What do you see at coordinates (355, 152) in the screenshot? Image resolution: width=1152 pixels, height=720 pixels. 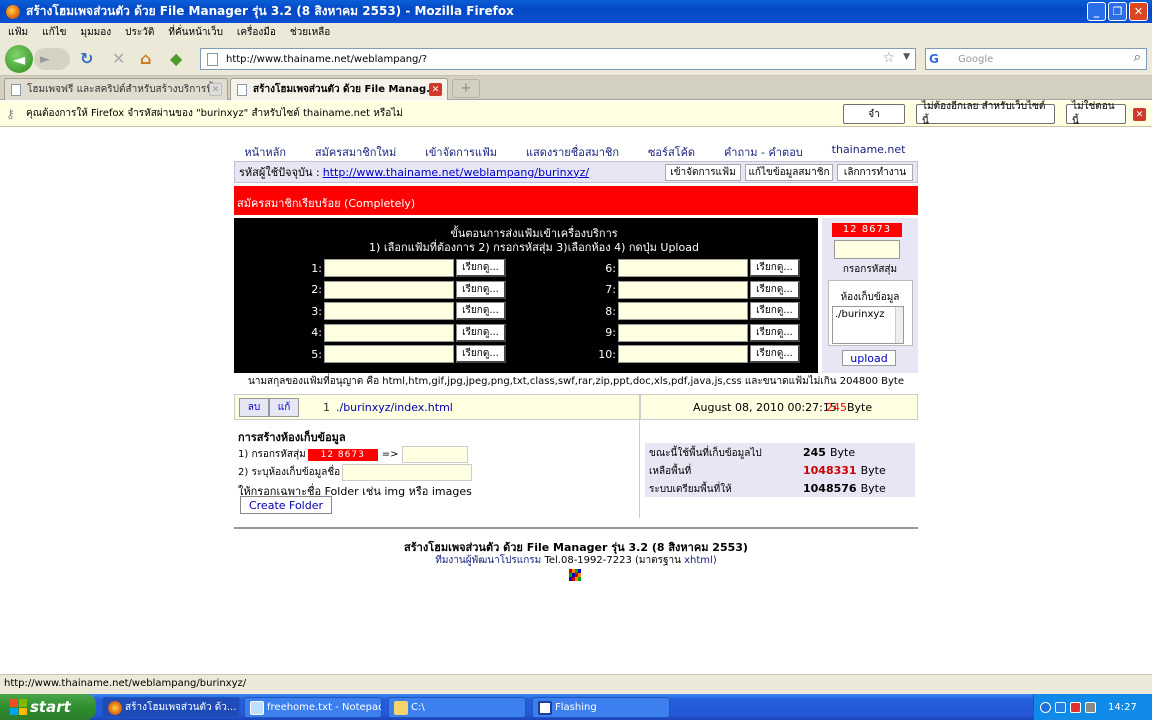 I see `nav-register: สมัครสมาชิกใหม่` at bounding box center [355, 152].